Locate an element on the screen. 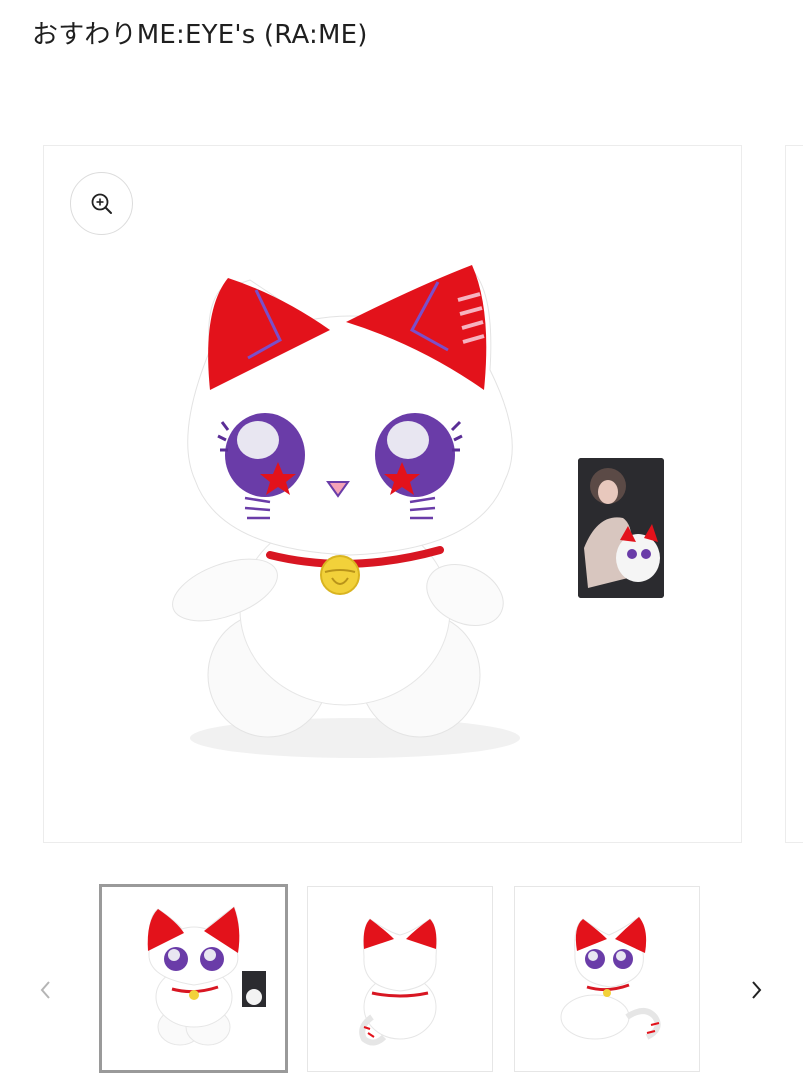 Image resolution: width=803 pixels, height=1080 pixels. zoom-in-icon is located at coordinates (101, 203).